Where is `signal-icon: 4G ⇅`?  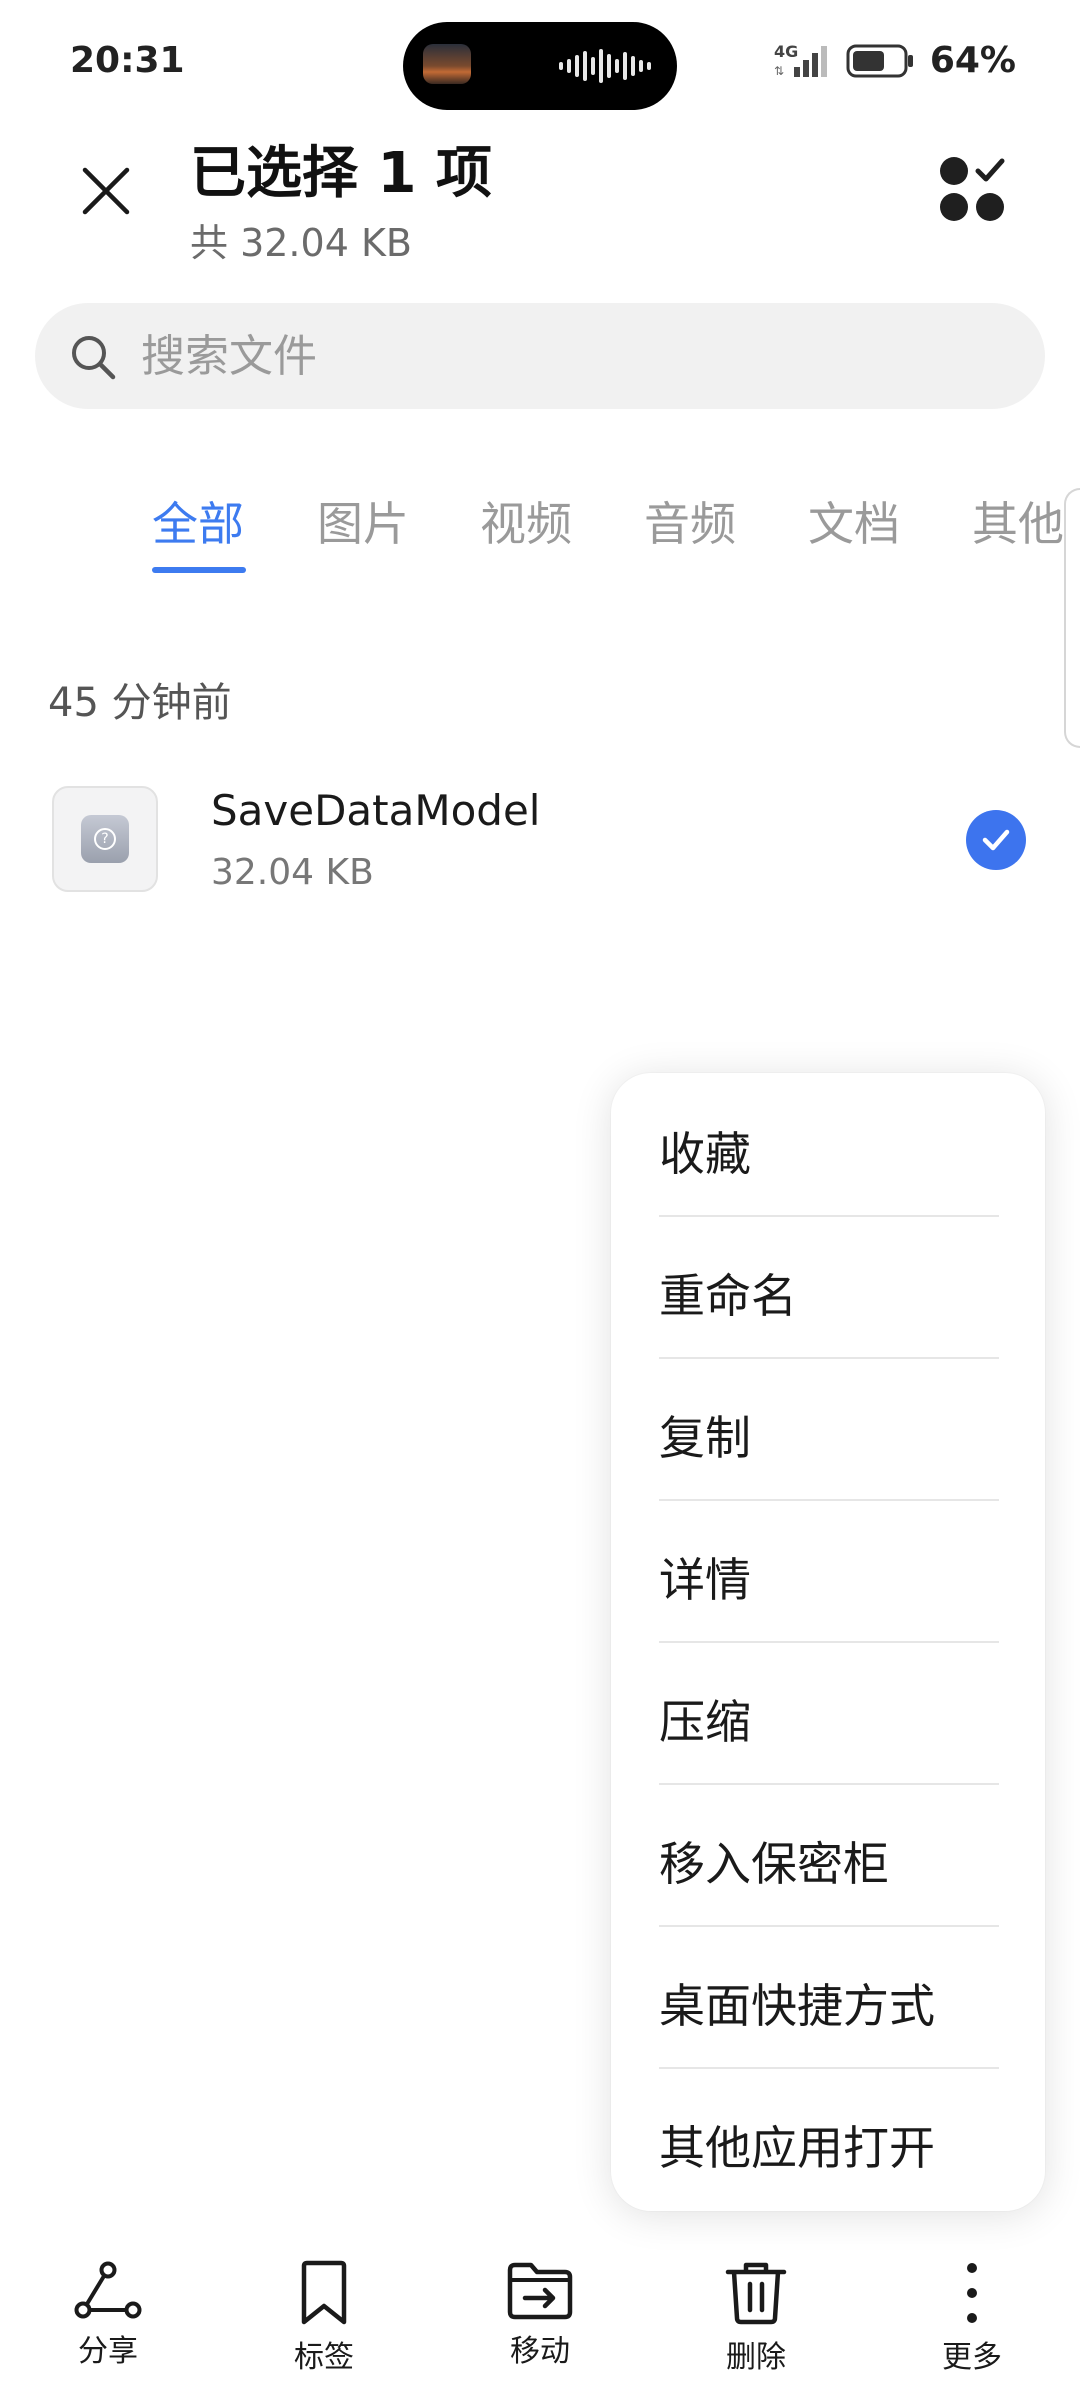
signal-icon: 4G ⇅ is located at coordinates (800, 60).